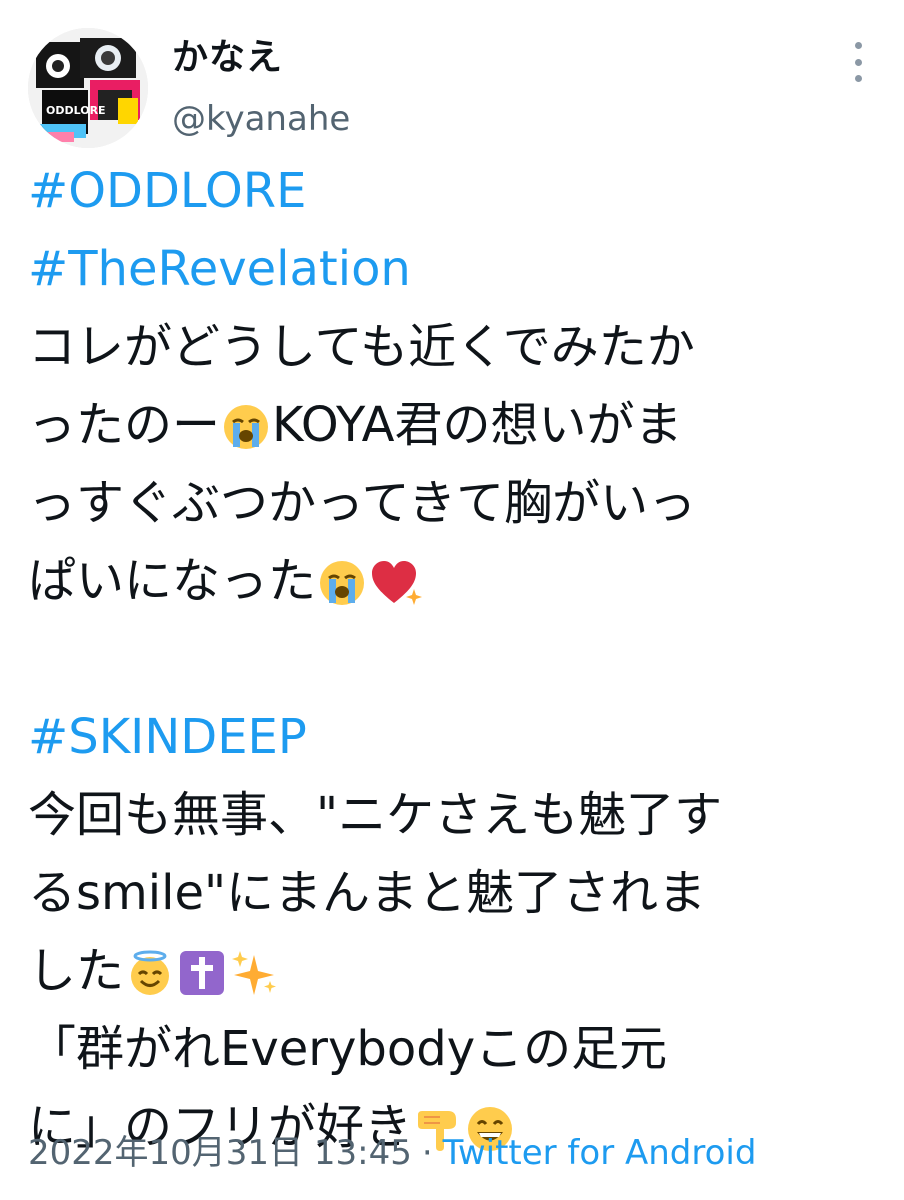 This screenshot has height=1200, width=904. I want to click on tweet-line-segment: した, so click(76, 971).